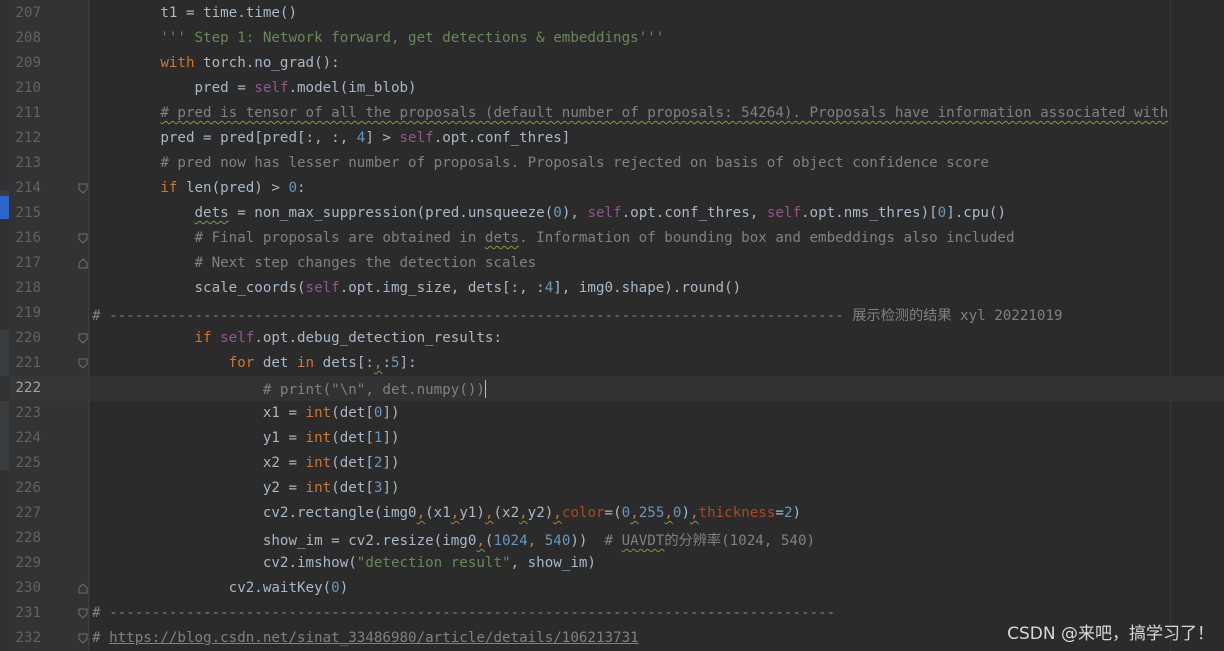 The image size is (1224, 651). I want to click on code-token: pred = pred[pred[:, :,, so click(224, 138).